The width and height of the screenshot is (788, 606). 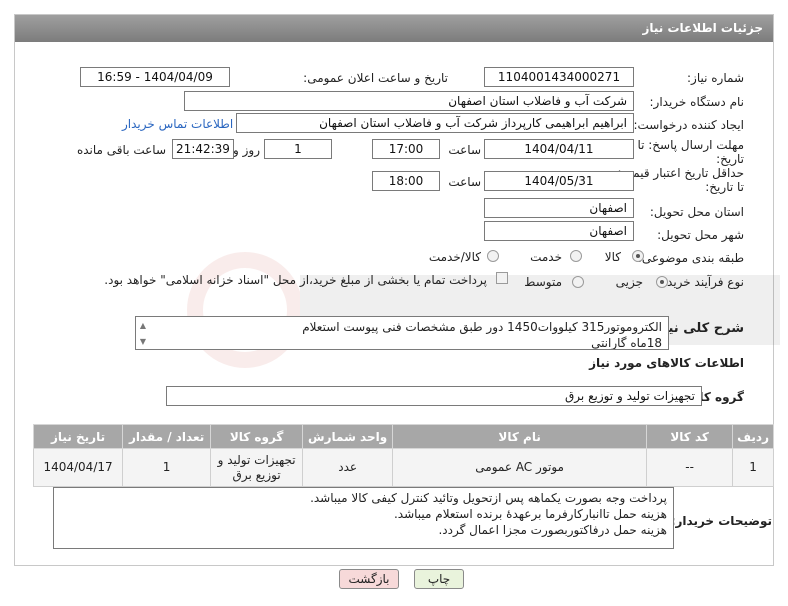 I want to click on print-button: چاپ, so click(x=439, y=579).